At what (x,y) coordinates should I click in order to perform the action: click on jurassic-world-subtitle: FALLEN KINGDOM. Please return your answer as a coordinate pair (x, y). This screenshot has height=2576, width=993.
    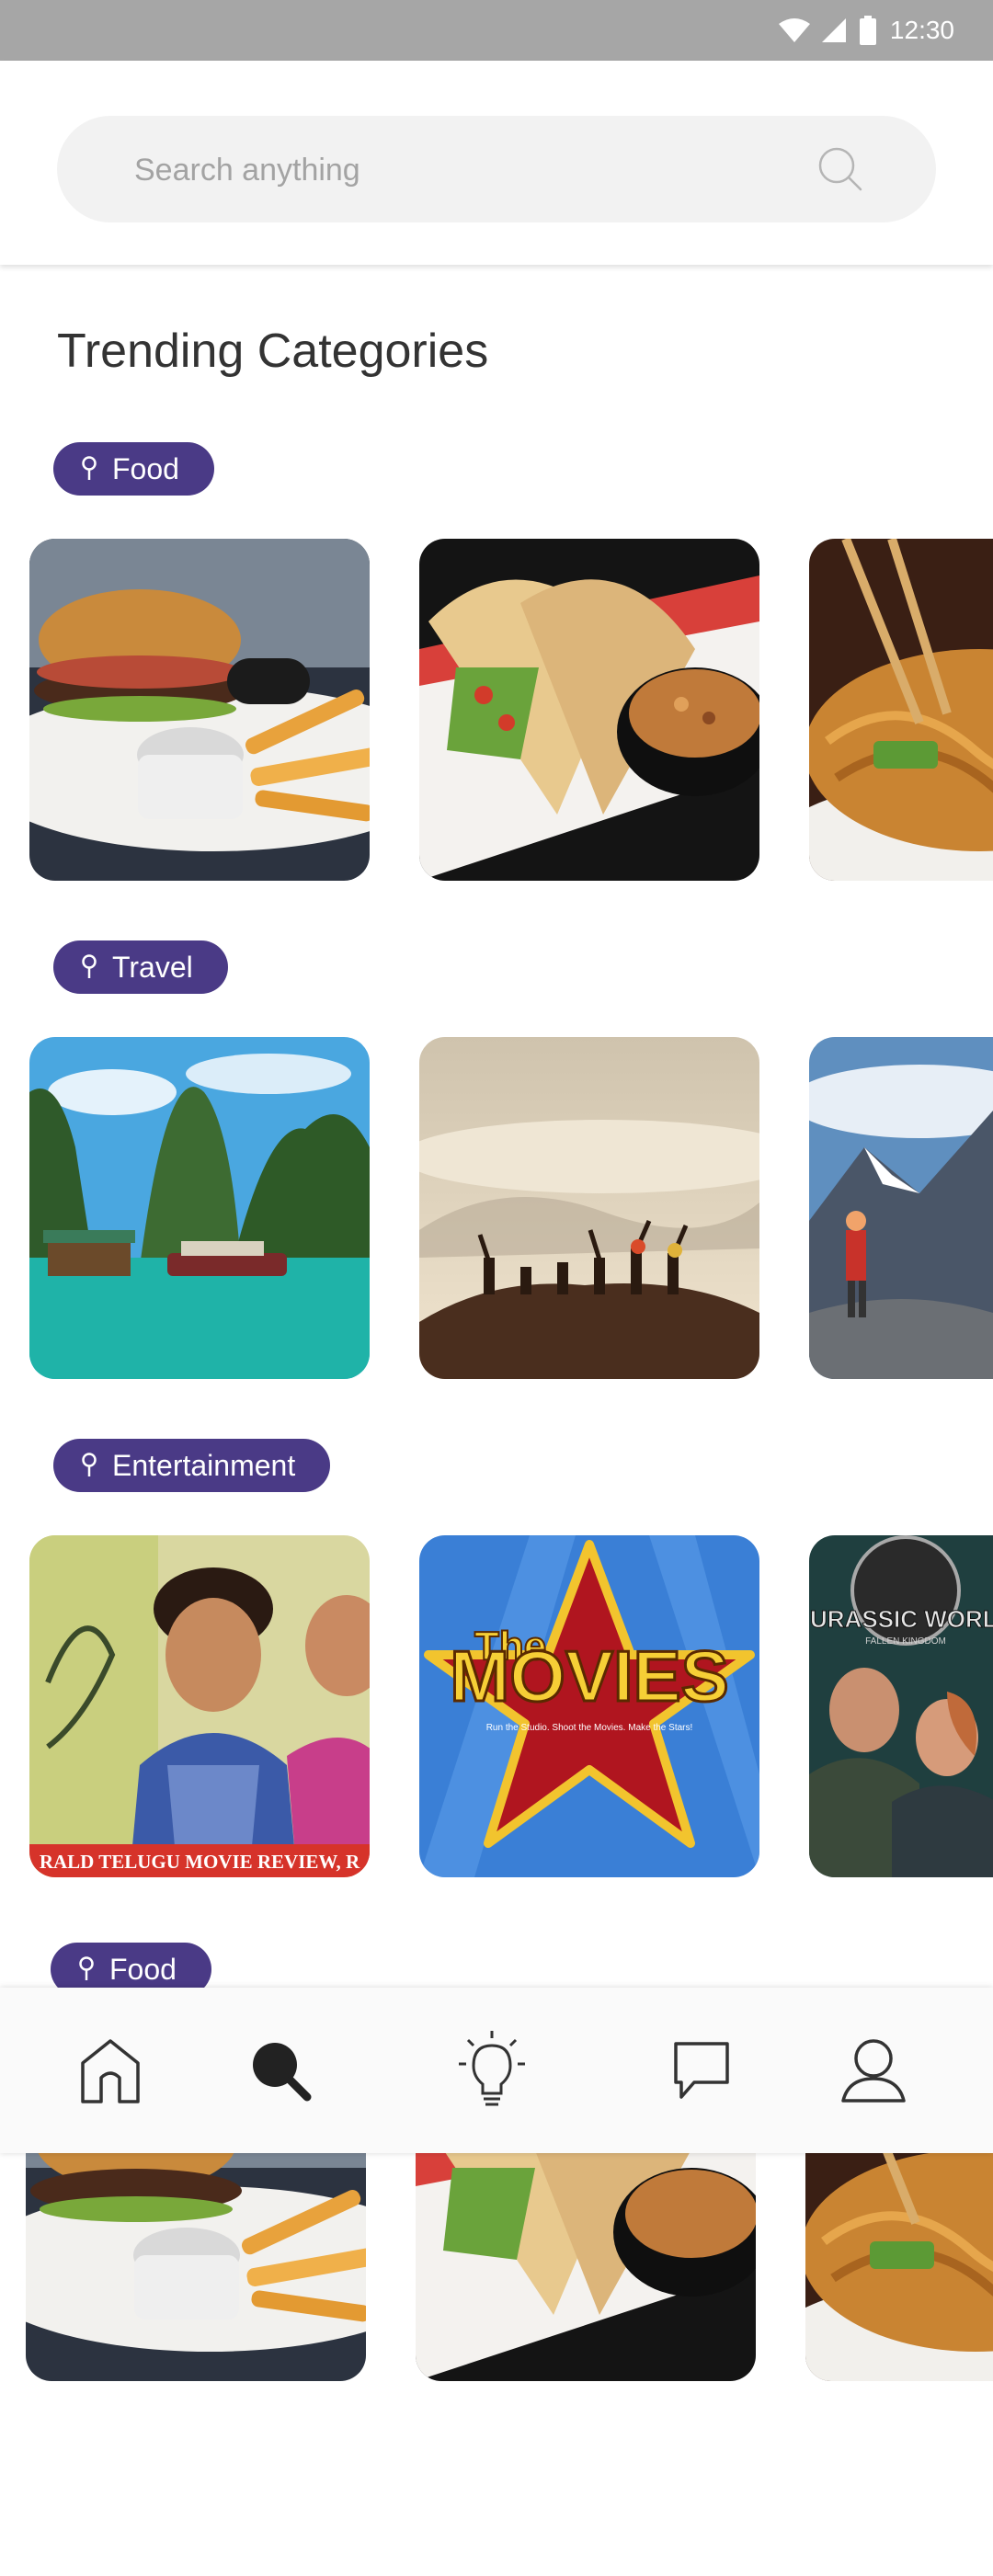
    Looking at the image, I should click on (905, 1641).